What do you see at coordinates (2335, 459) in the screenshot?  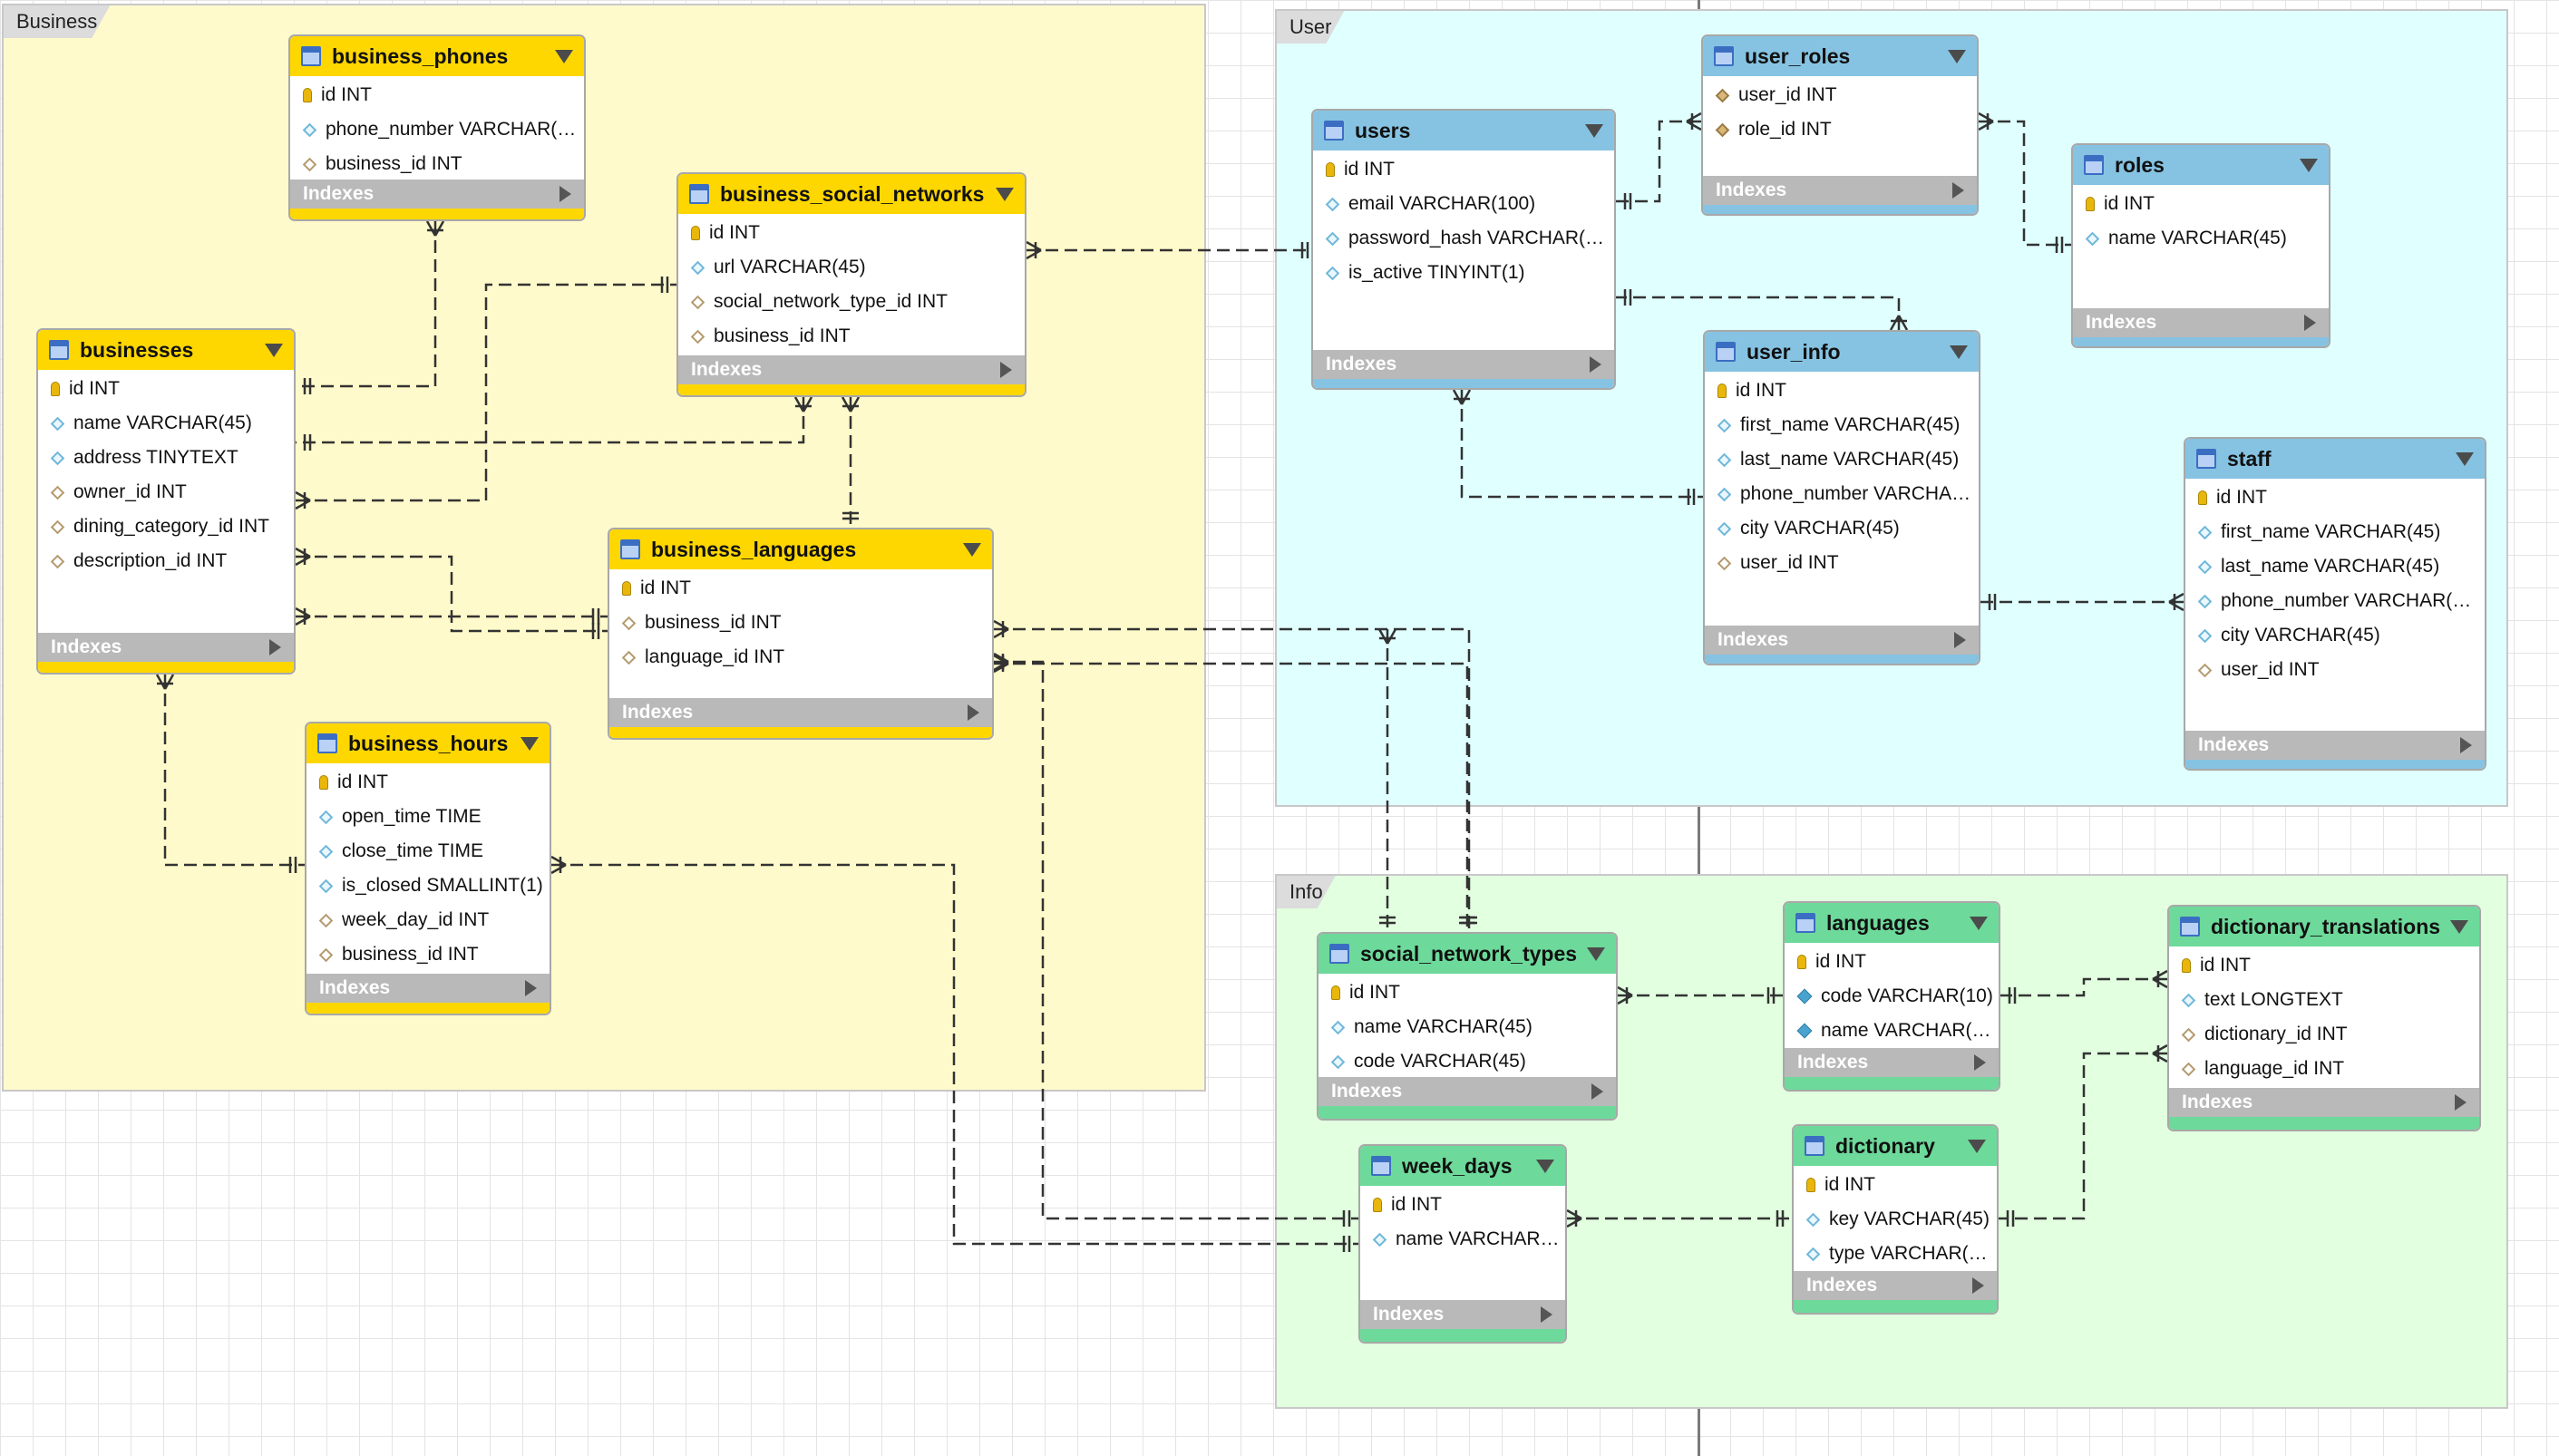 I see `table-header: staff` at bounding box center [2335, 459].